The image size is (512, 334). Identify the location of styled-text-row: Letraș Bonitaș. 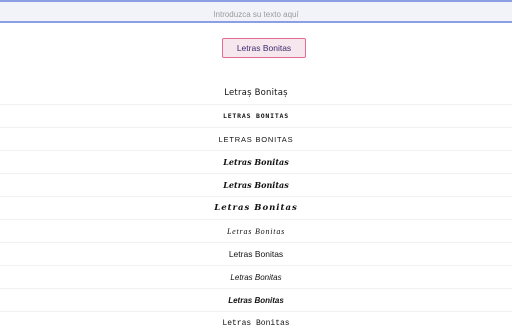
(256, 93).